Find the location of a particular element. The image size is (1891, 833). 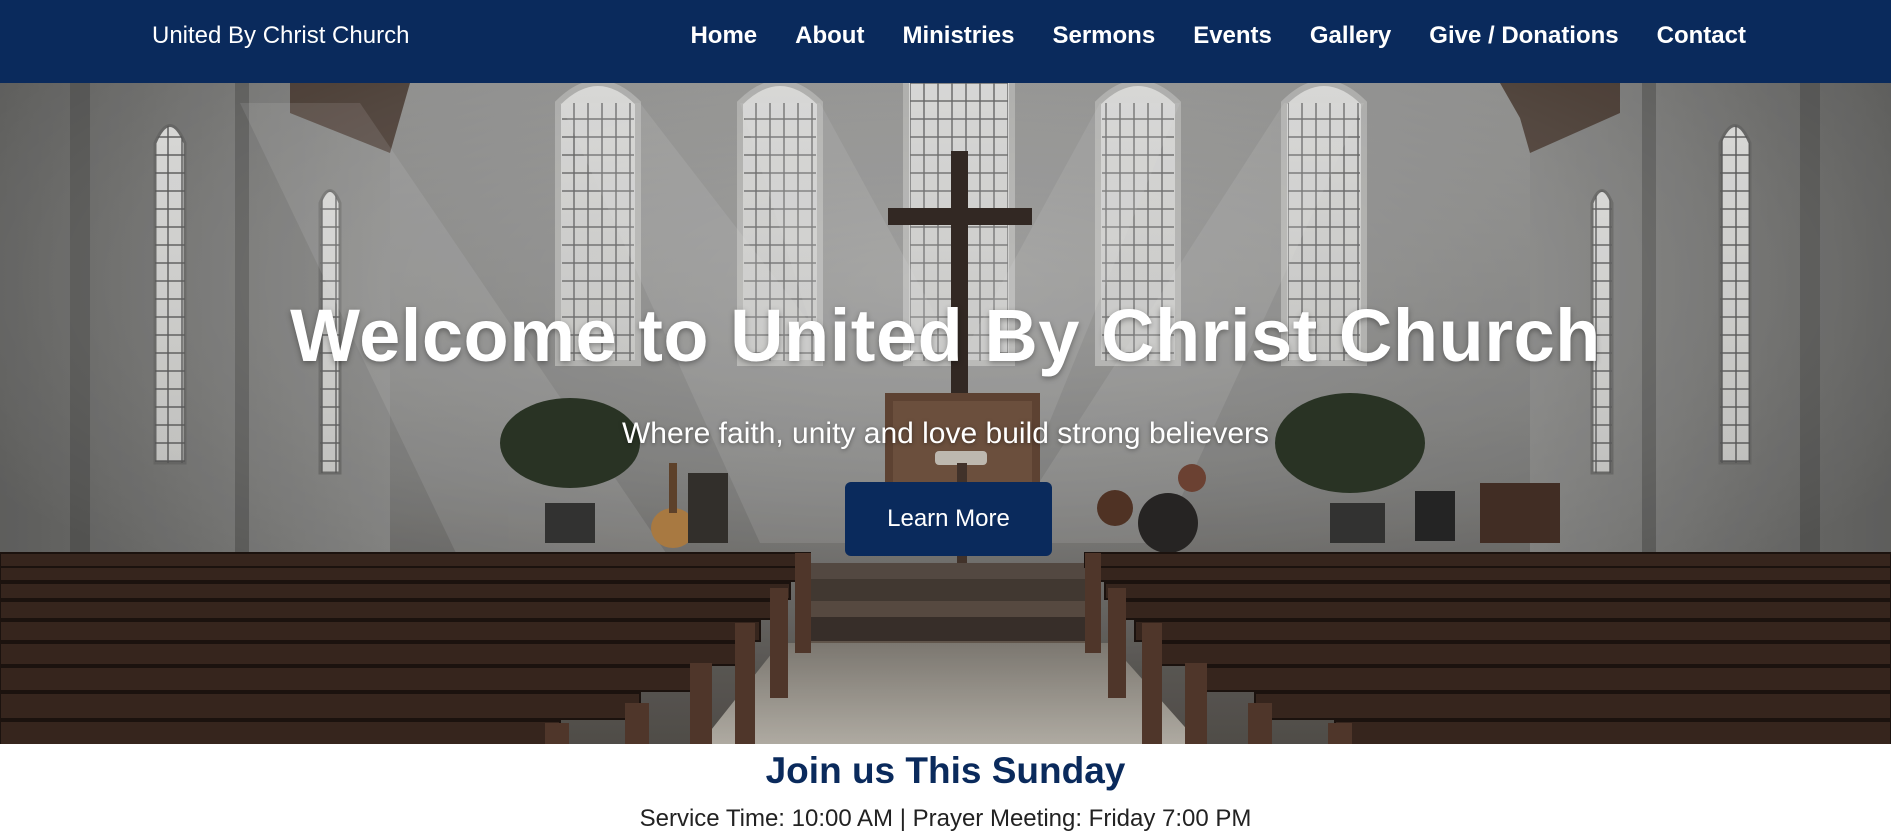

nav-link-give-donations: Give / Donations is located at coordinates (1523, 36).